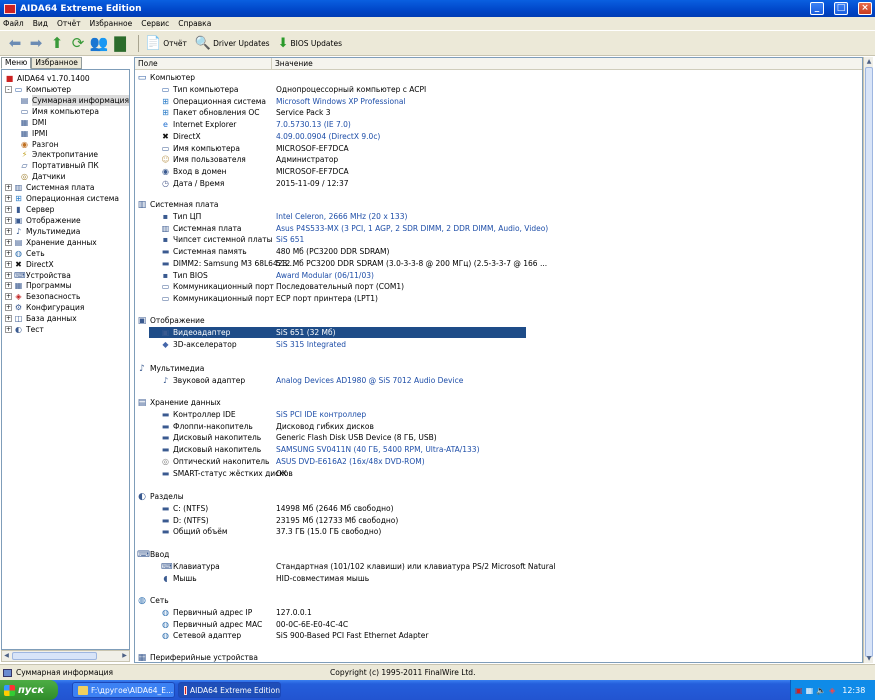 The width and height of the screenshot is (875, 700). What do you see at coordinates (57, 43) in the screenshot?
I see `up-arrow-icon: ⬆` at bounding box center [57, 43].